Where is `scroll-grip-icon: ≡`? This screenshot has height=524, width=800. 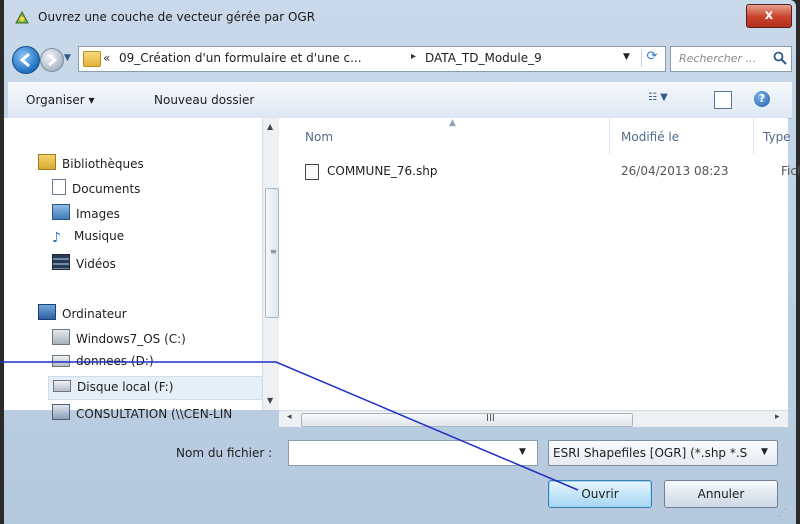
scroll-grip-icon: ≡ is located at coordinates (273, 251).